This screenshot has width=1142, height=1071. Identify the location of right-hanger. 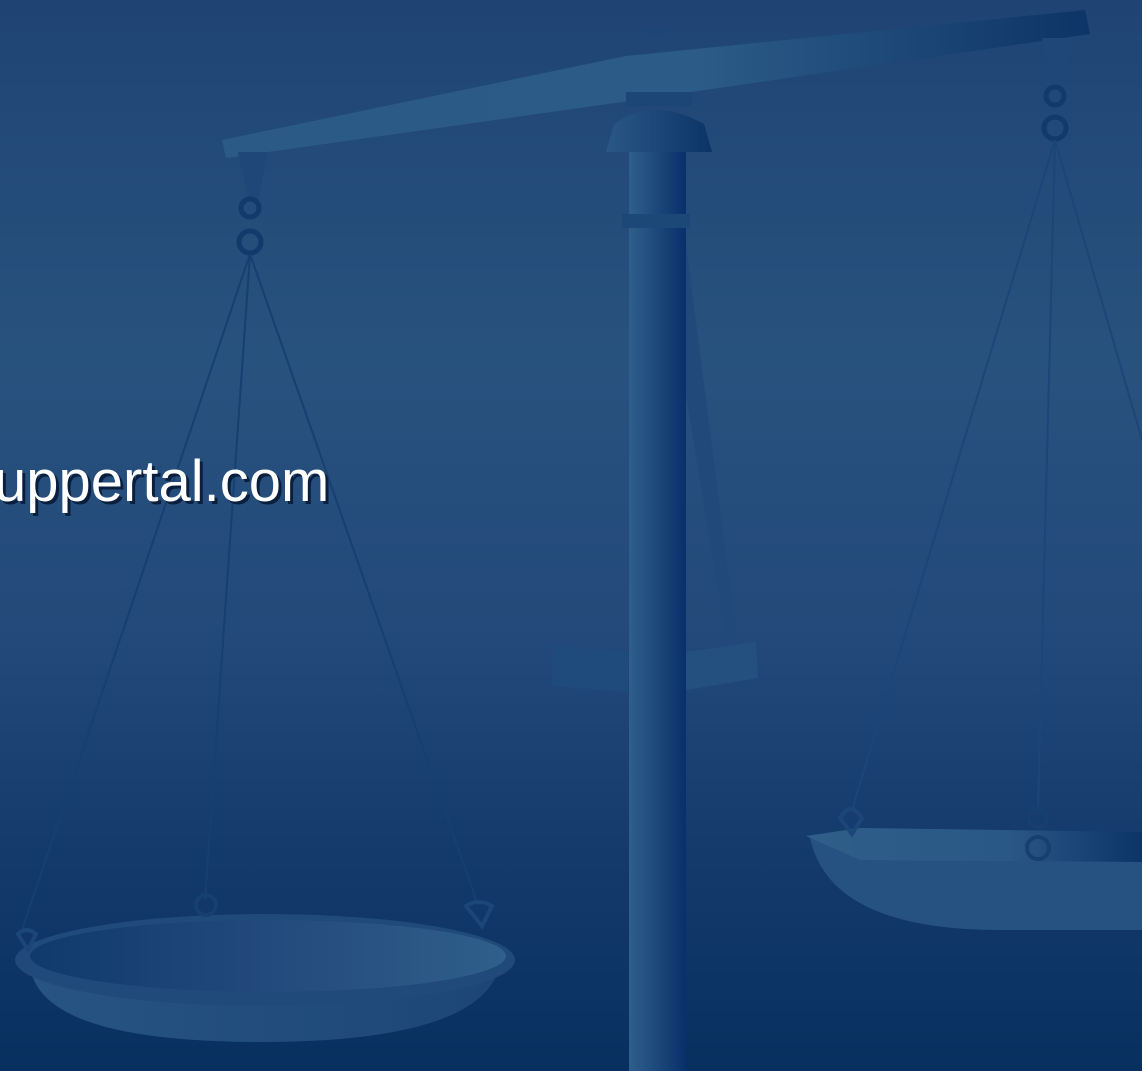
(1057, 90).